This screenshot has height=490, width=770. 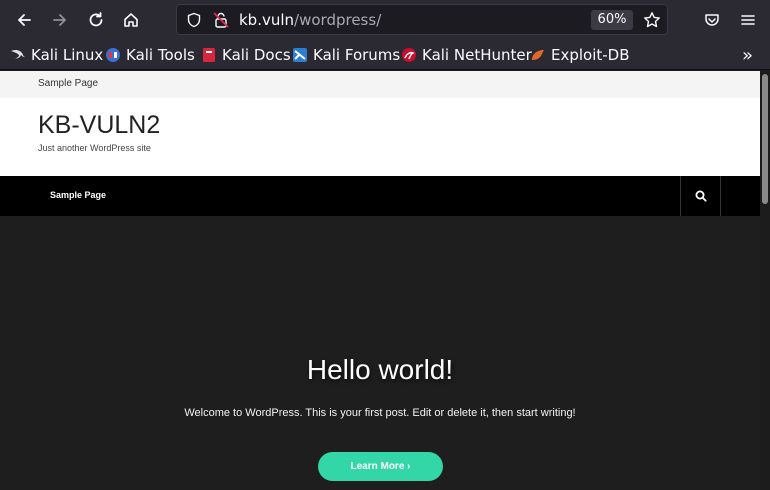 I want to click on bookmark-kali-nethunter: Kali NetHunter, so click(x=466, y=55).